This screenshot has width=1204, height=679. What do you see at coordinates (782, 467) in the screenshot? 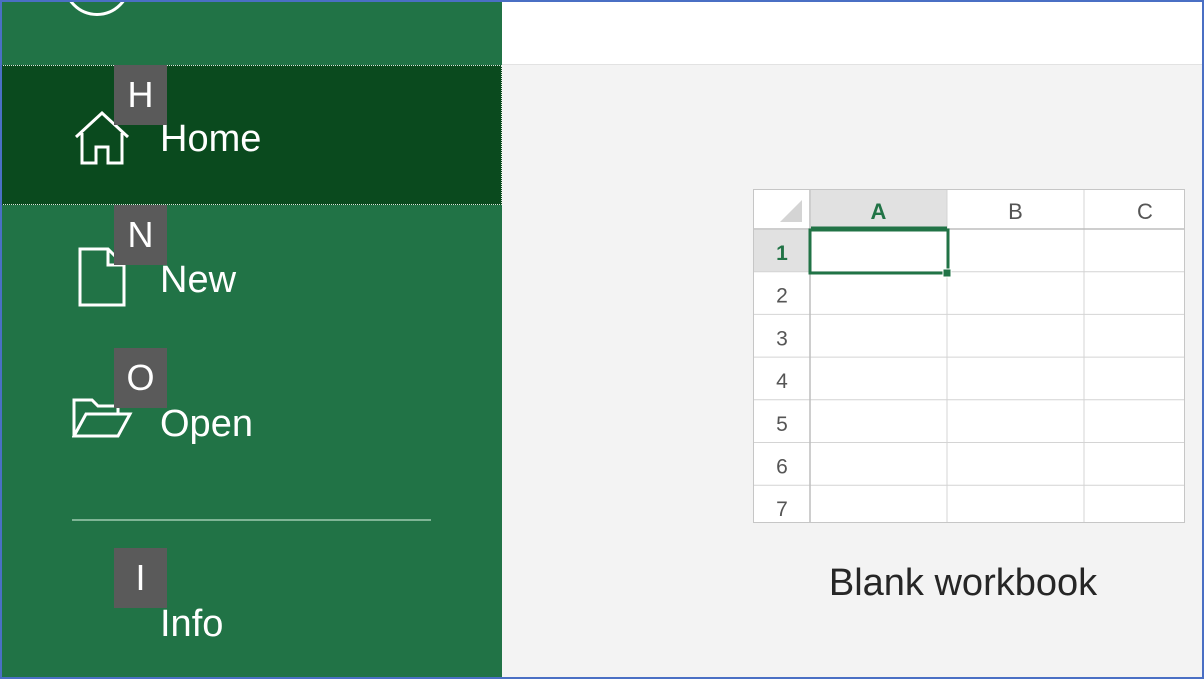
I see `row-header-6: 6` at bounding box center [782, 467].